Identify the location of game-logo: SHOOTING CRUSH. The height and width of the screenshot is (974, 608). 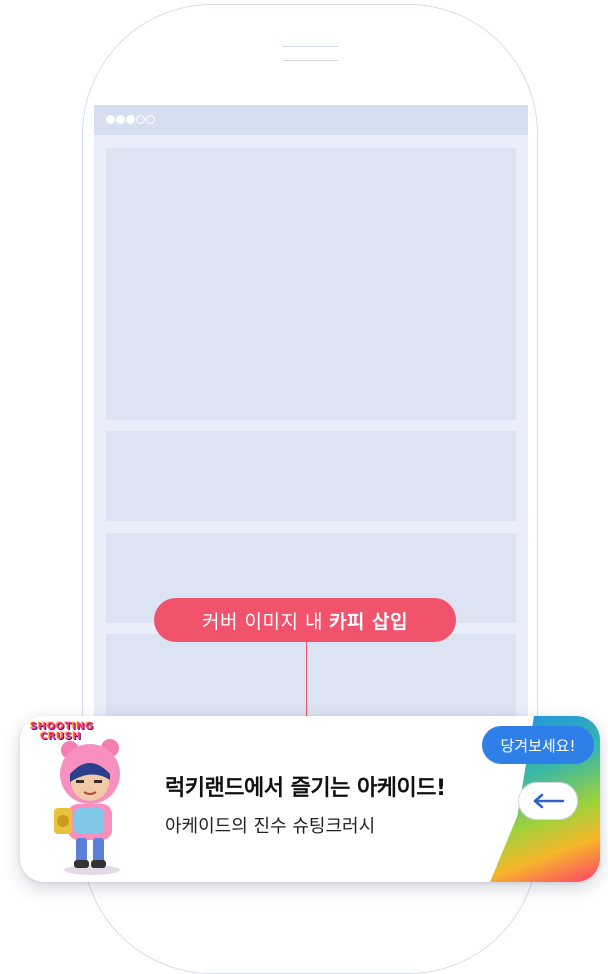
(62, 732).